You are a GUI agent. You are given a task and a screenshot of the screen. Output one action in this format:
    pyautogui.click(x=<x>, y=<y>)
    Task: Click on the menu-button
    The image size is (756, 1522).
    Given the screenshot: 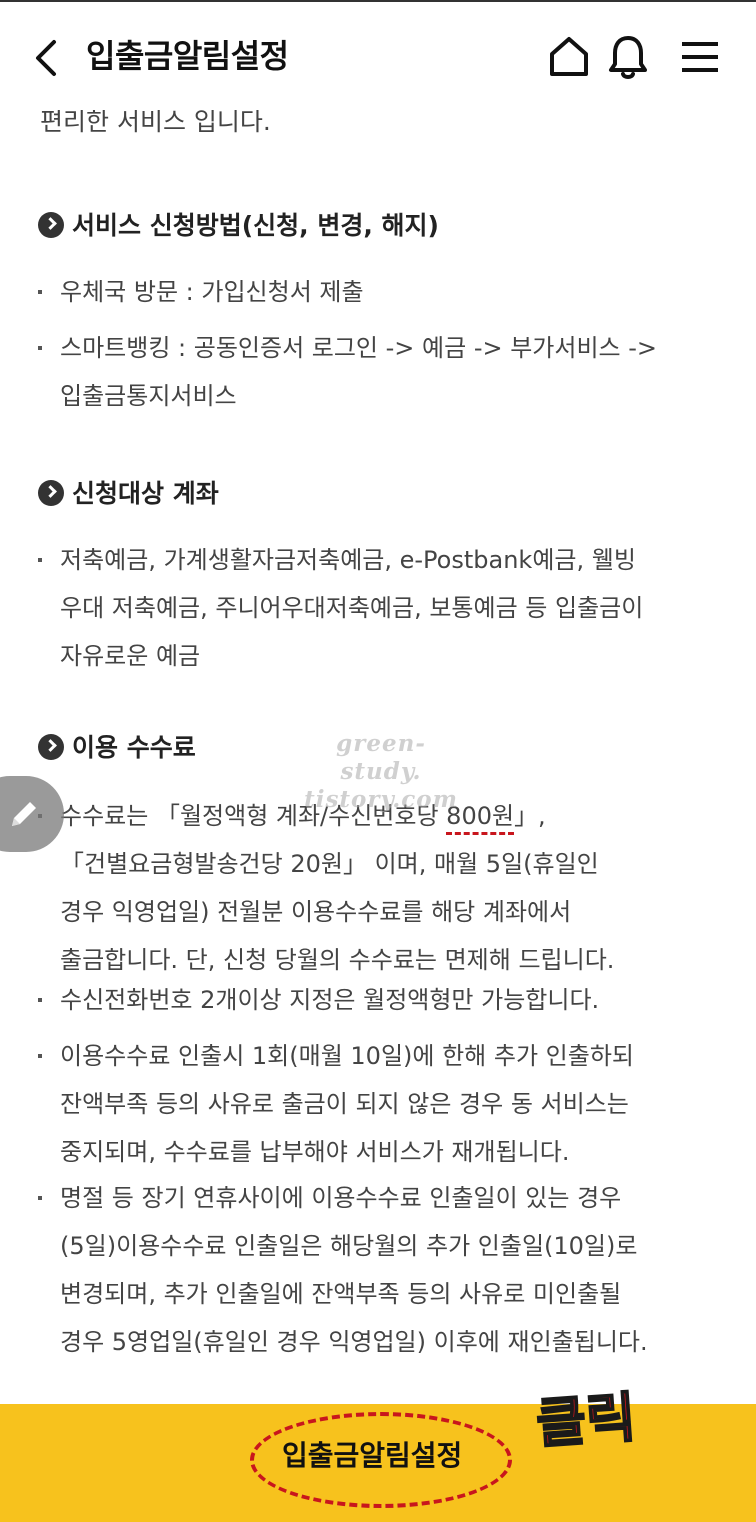 What is the action you would take?
    pyautogui.click(x=700, y=57)
    